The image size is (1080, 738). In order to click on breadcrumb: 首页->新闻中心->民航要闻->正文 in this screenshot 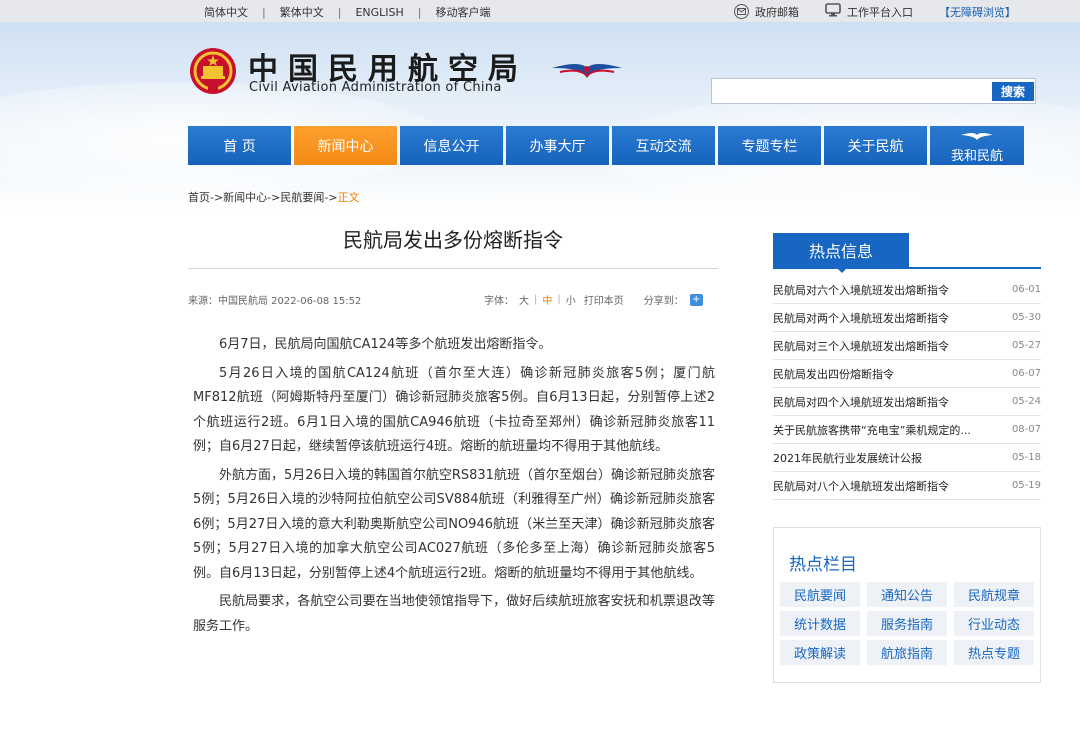, I will do `click(274, 197)`.